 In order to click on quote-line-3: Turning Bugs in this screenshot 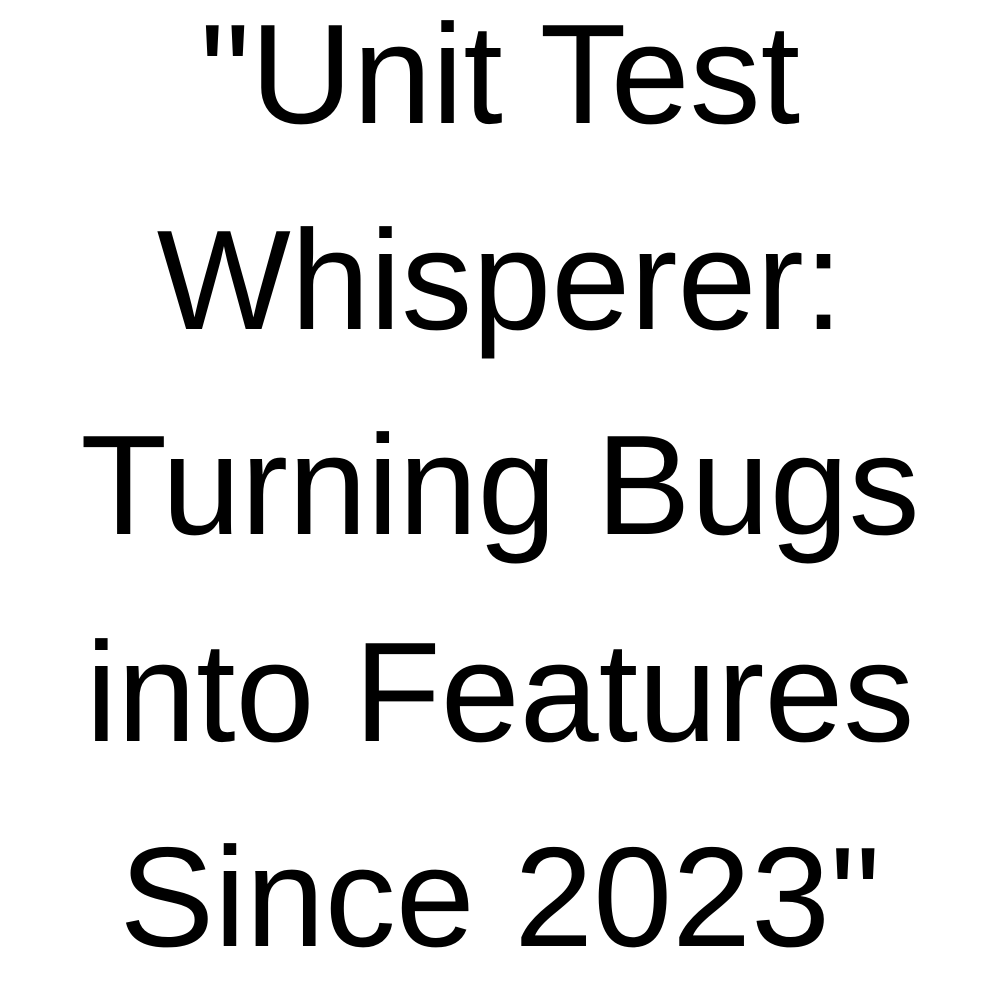, I will do `click(500, 485)`.